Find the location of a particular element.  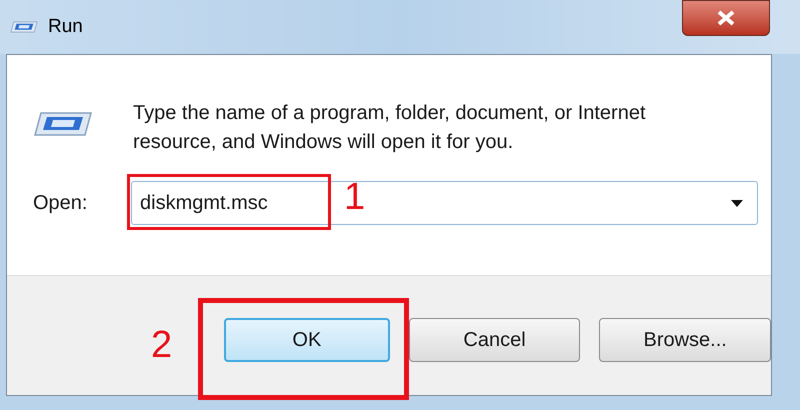

window-title: Run is located at coordinates (65, 26).